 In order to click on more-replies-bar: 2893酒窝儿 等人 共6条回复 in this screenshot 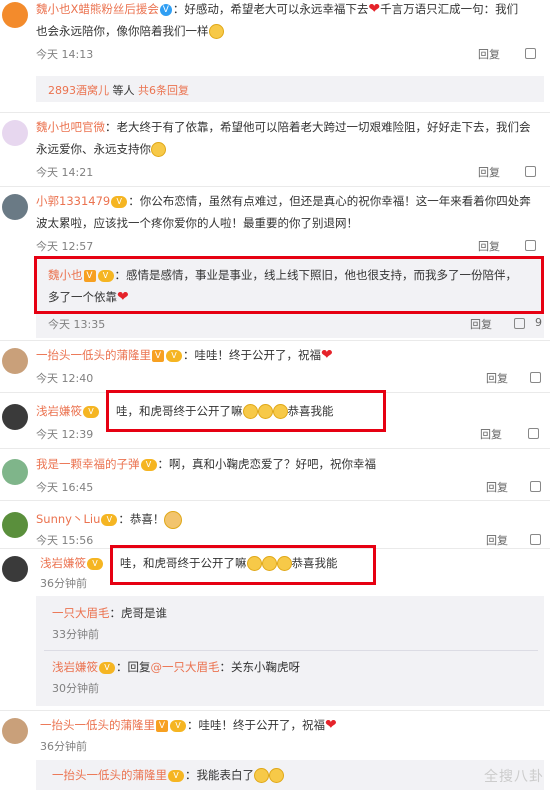, I will do `click(290, 89)`.